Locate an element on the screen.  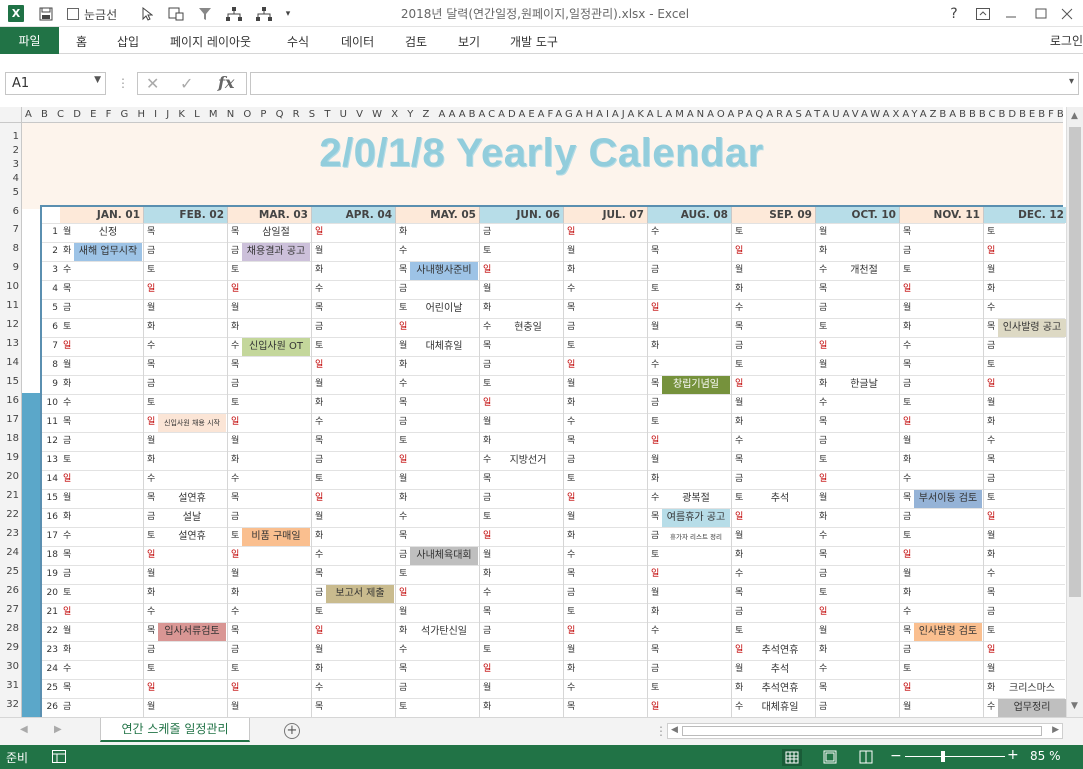
page-break-view-icon is located at coordinates (866, 758).